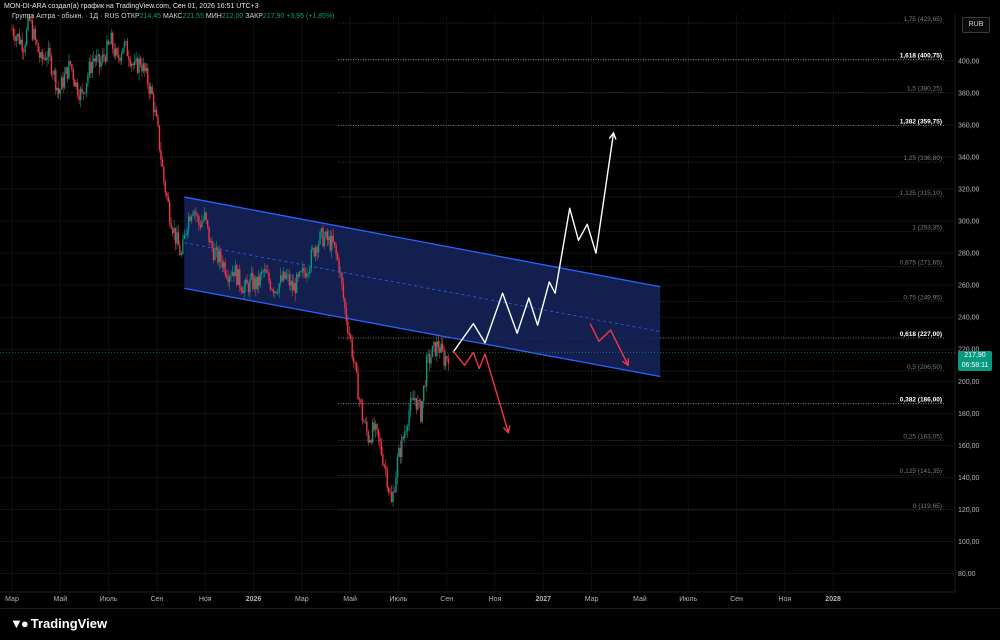 This screenshot has width=1000, height=640. What do you see at coordinates (310, 16) in the screenshot?
I see `change-value: +3,95 (+1,85%)` at bounding box center [310, 16].